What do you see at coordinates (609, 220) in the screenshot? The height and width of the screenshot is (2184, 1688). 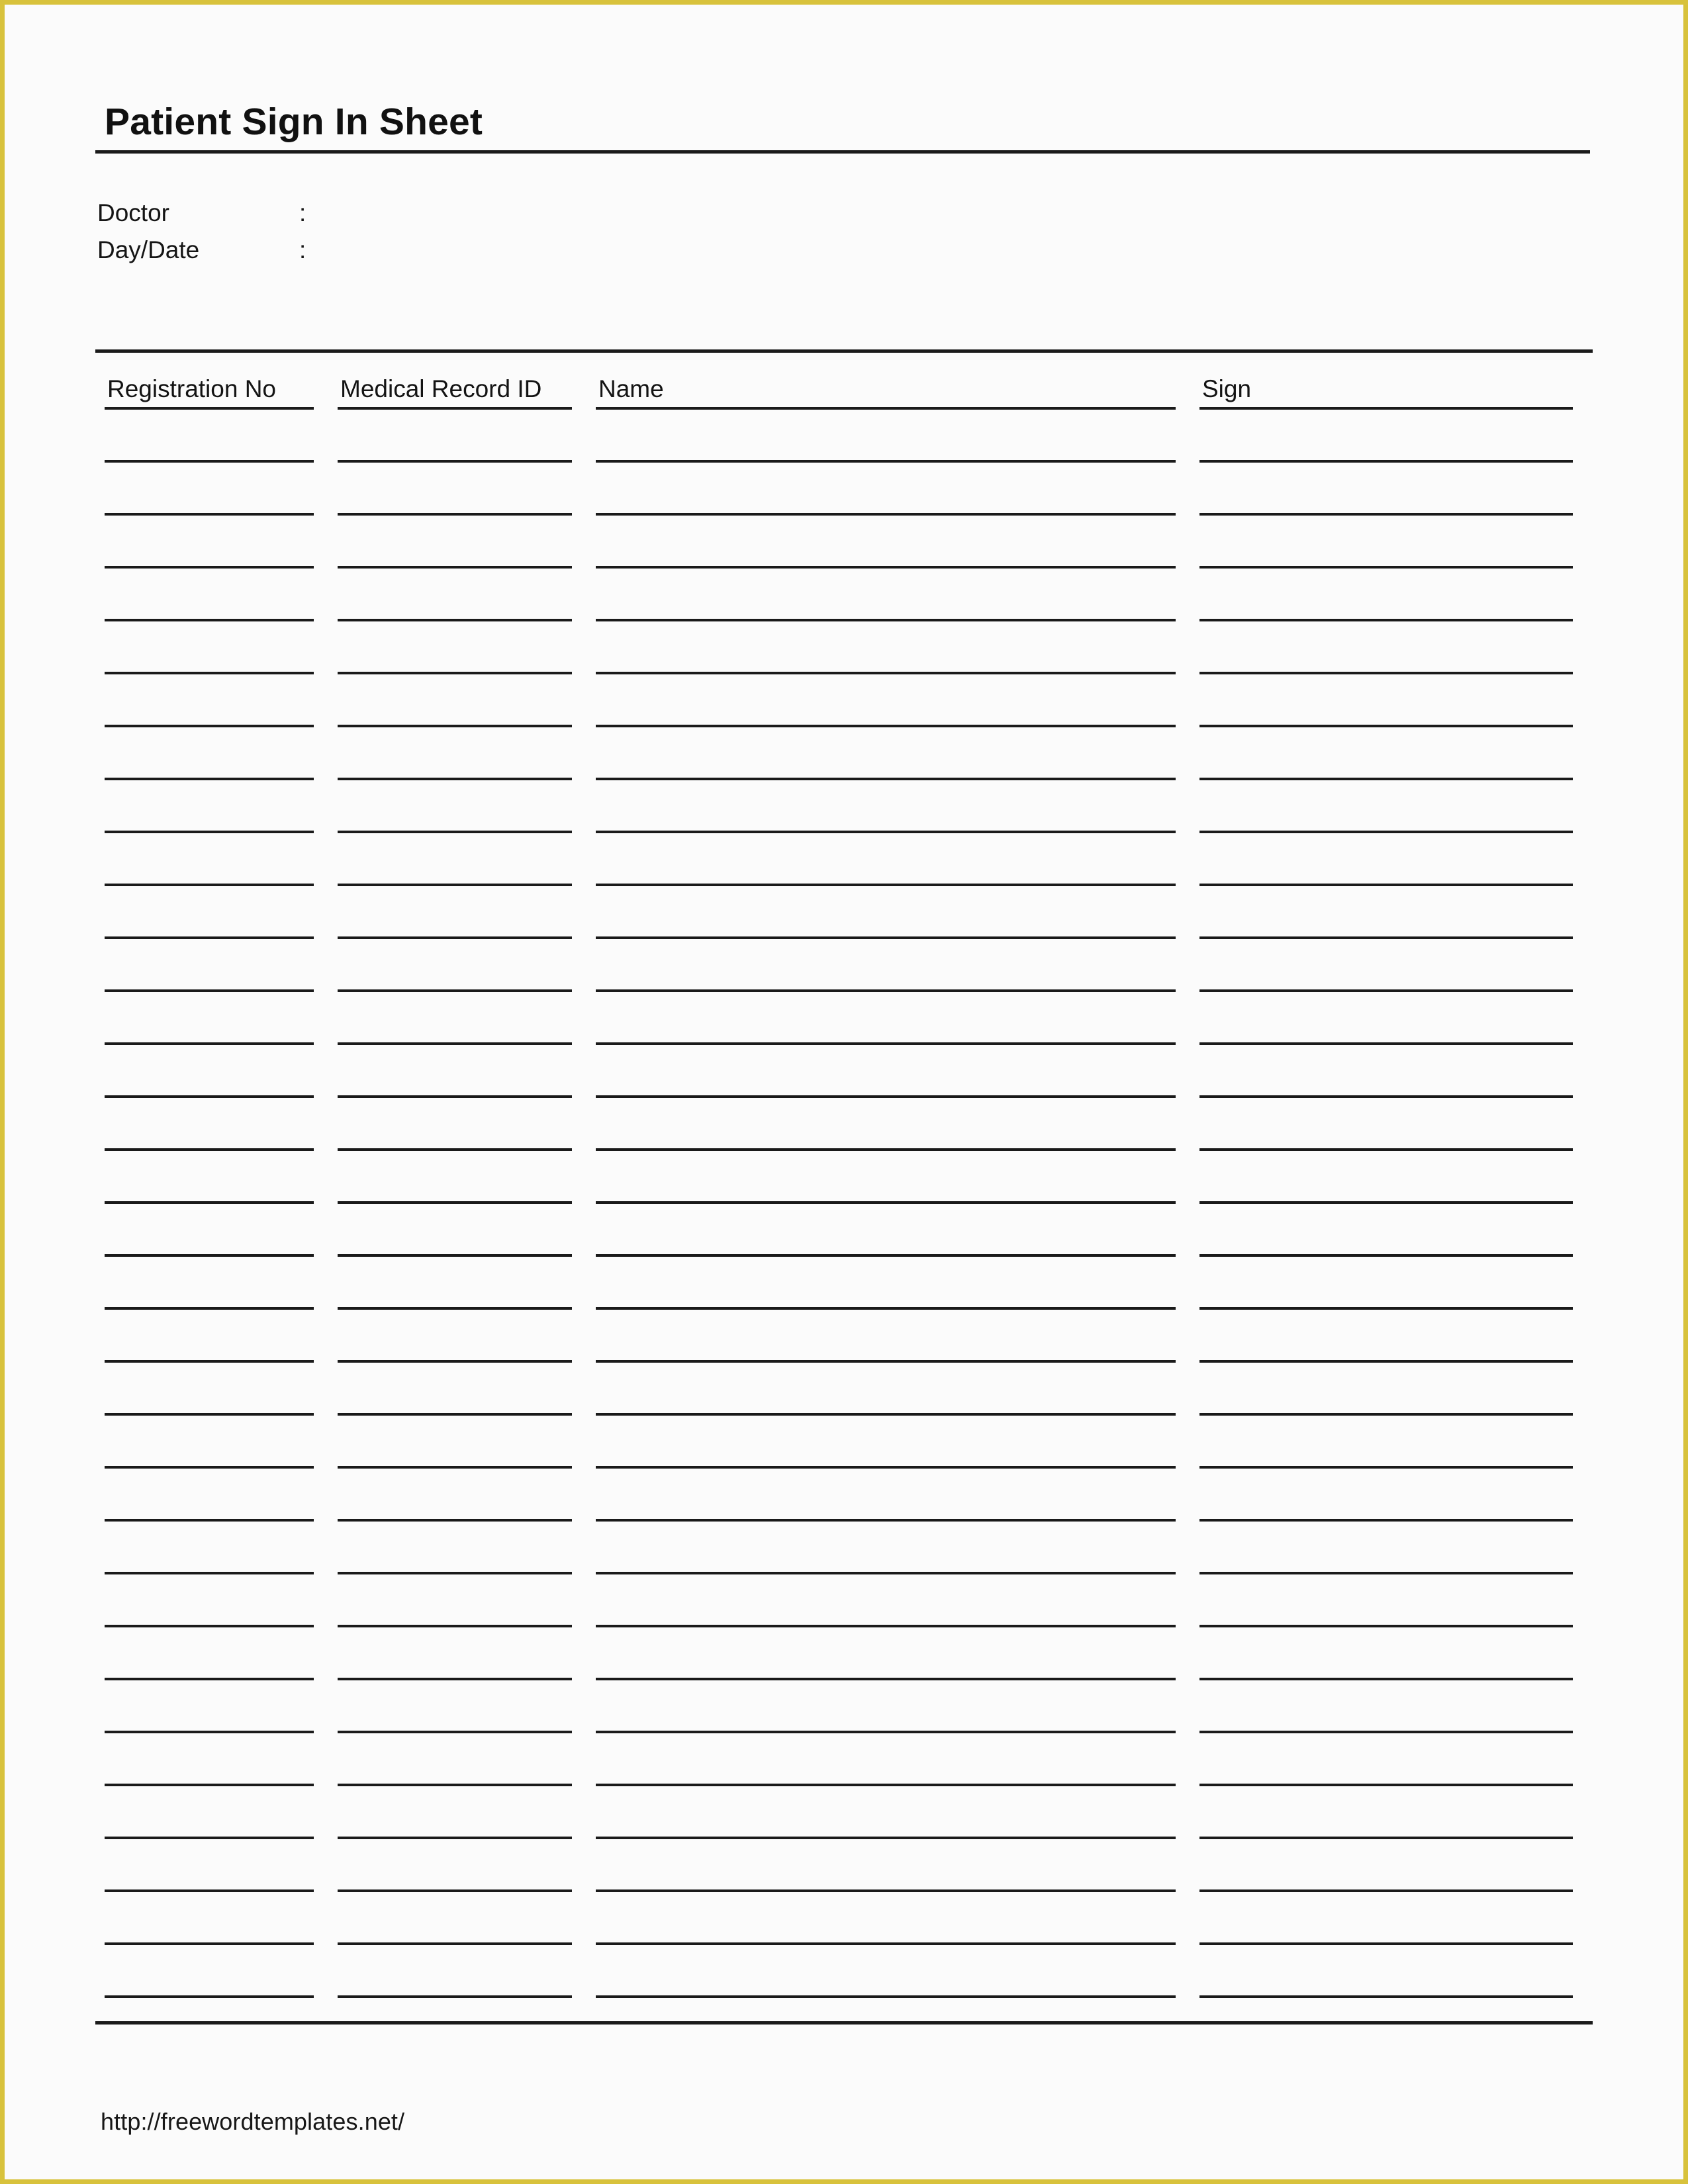 I see `doctor-field` at bounding box center [609, 220].